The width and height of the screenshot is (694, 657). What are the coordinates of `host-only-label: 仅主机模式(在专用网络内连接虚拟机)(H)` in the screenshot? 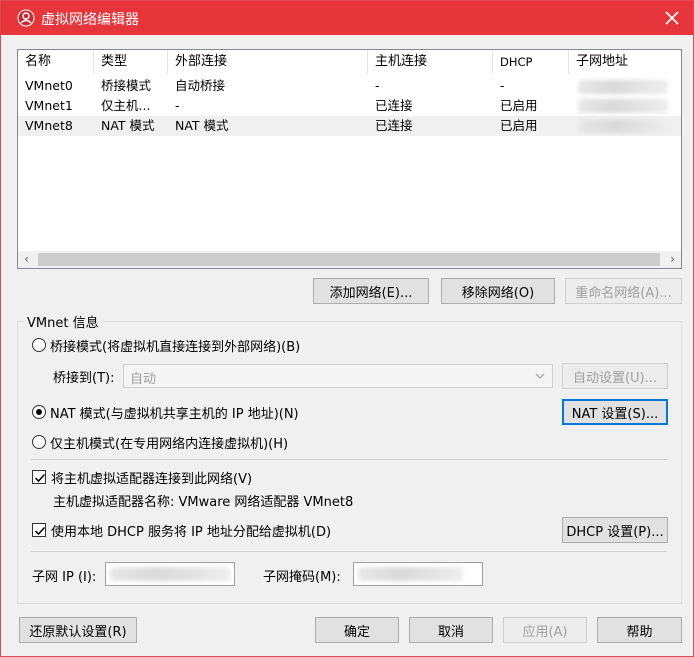 It's located at (169, 442).